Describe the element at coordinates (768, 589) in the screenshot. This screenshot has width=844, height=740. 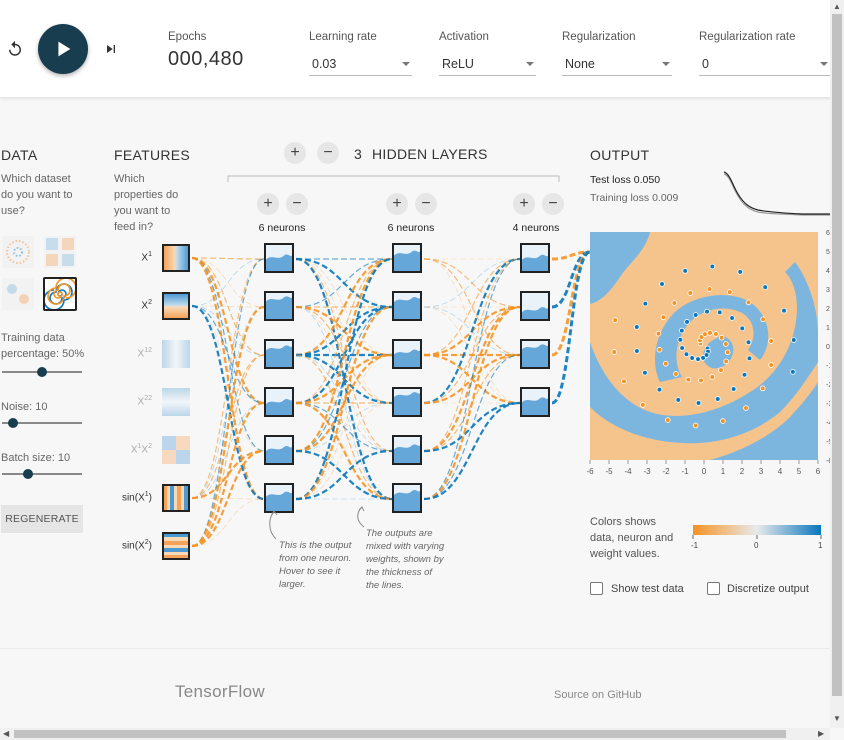
I see `discretize-output-label: Discretize output` at that location.